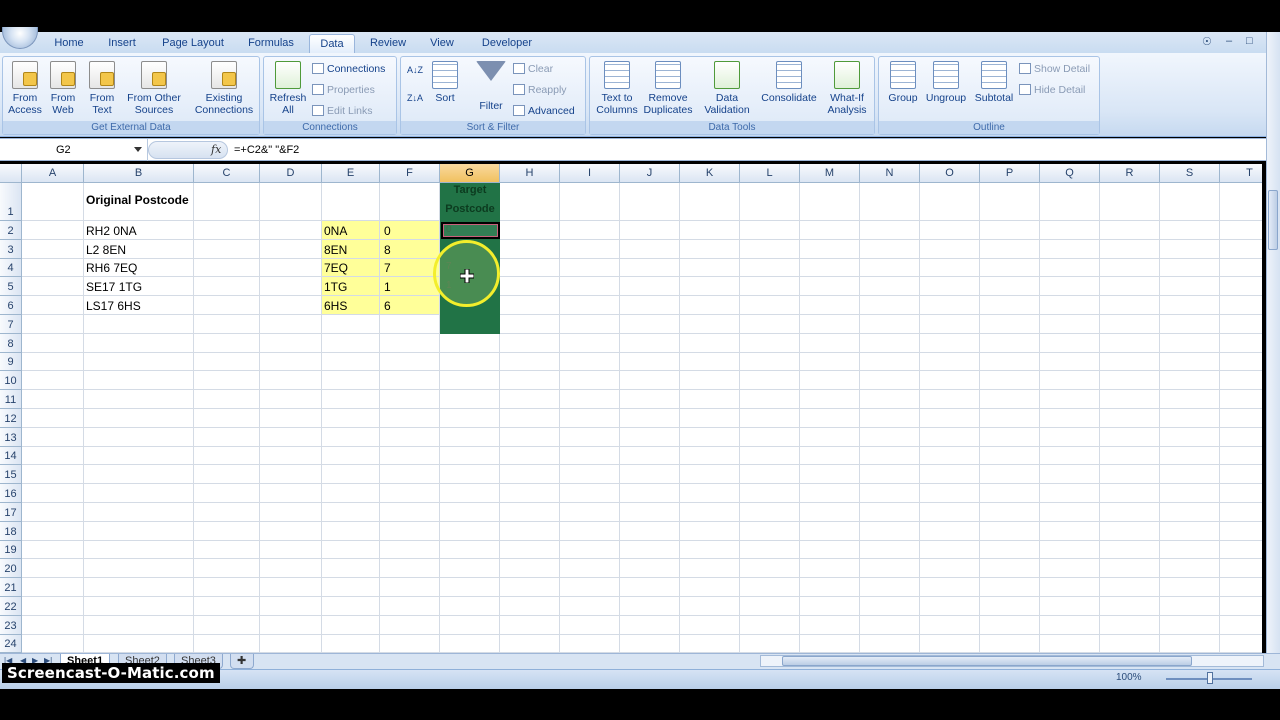 This screenshot has width=1280, height=720. I want to click on column-header-t: T, so click(1241, 173).